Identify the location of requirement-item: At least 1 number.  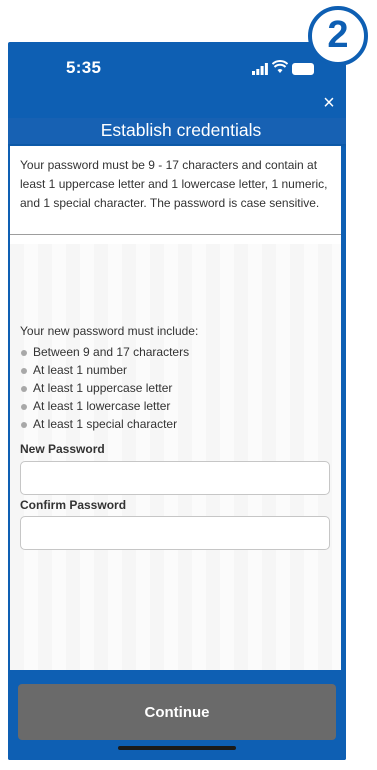
(104, 371).